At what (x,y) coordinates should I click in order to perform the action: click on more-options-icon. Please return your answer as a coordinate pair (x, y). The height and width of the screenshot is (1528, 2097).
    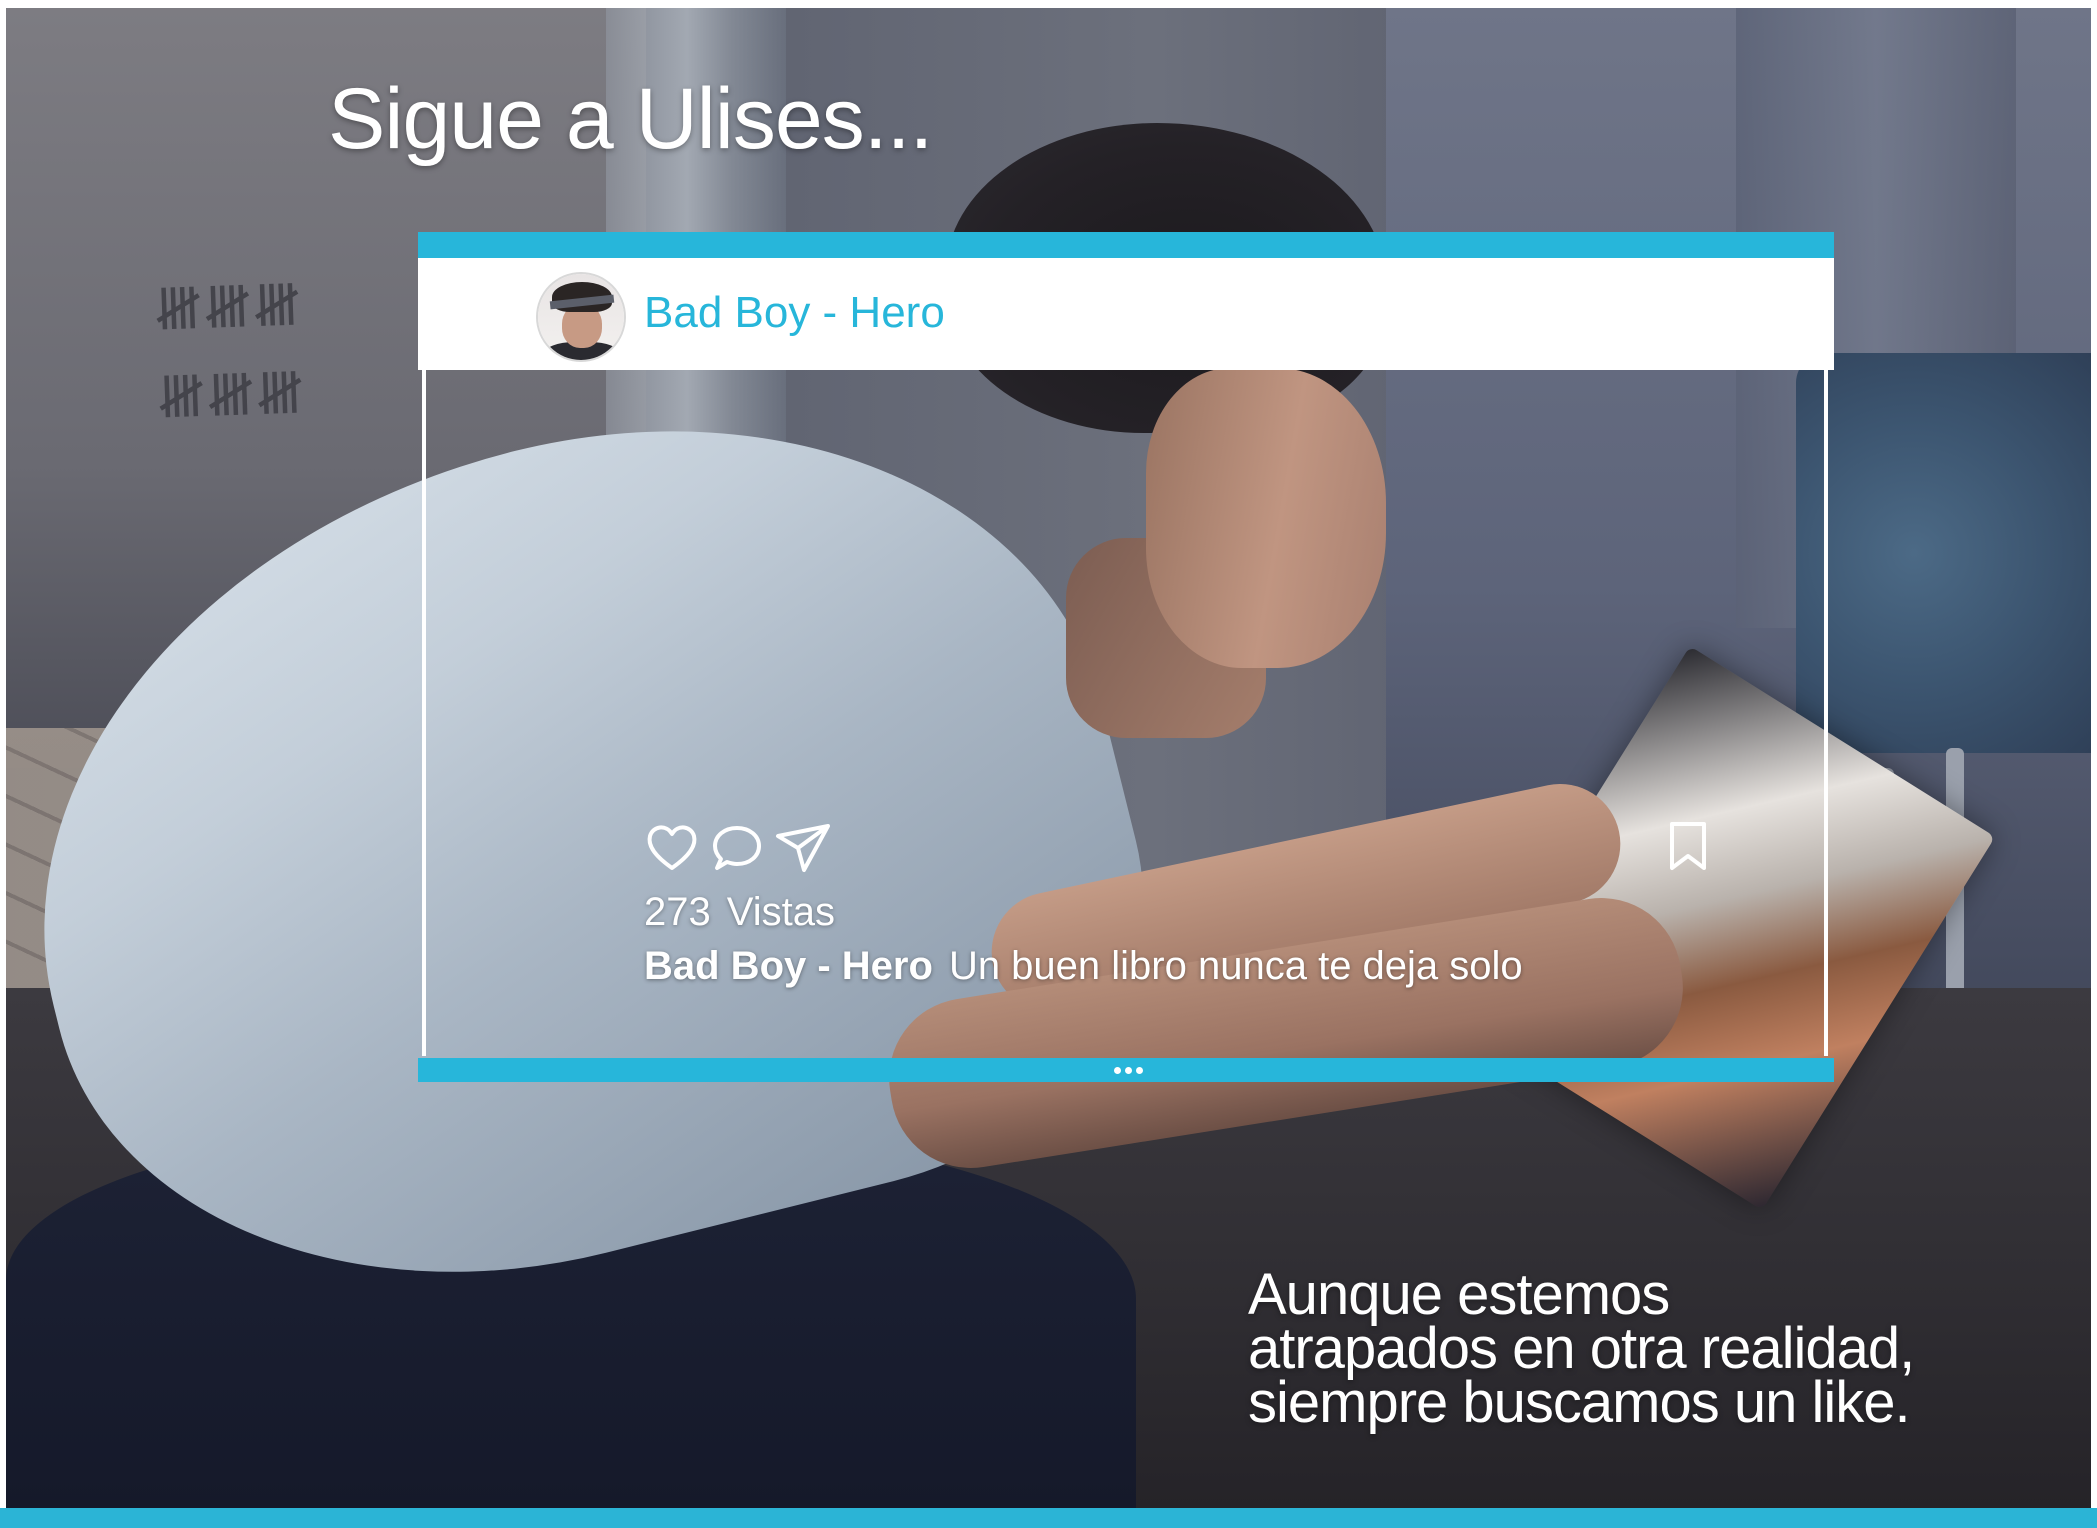
    Looking at the image, I should click on (1128, 1070).